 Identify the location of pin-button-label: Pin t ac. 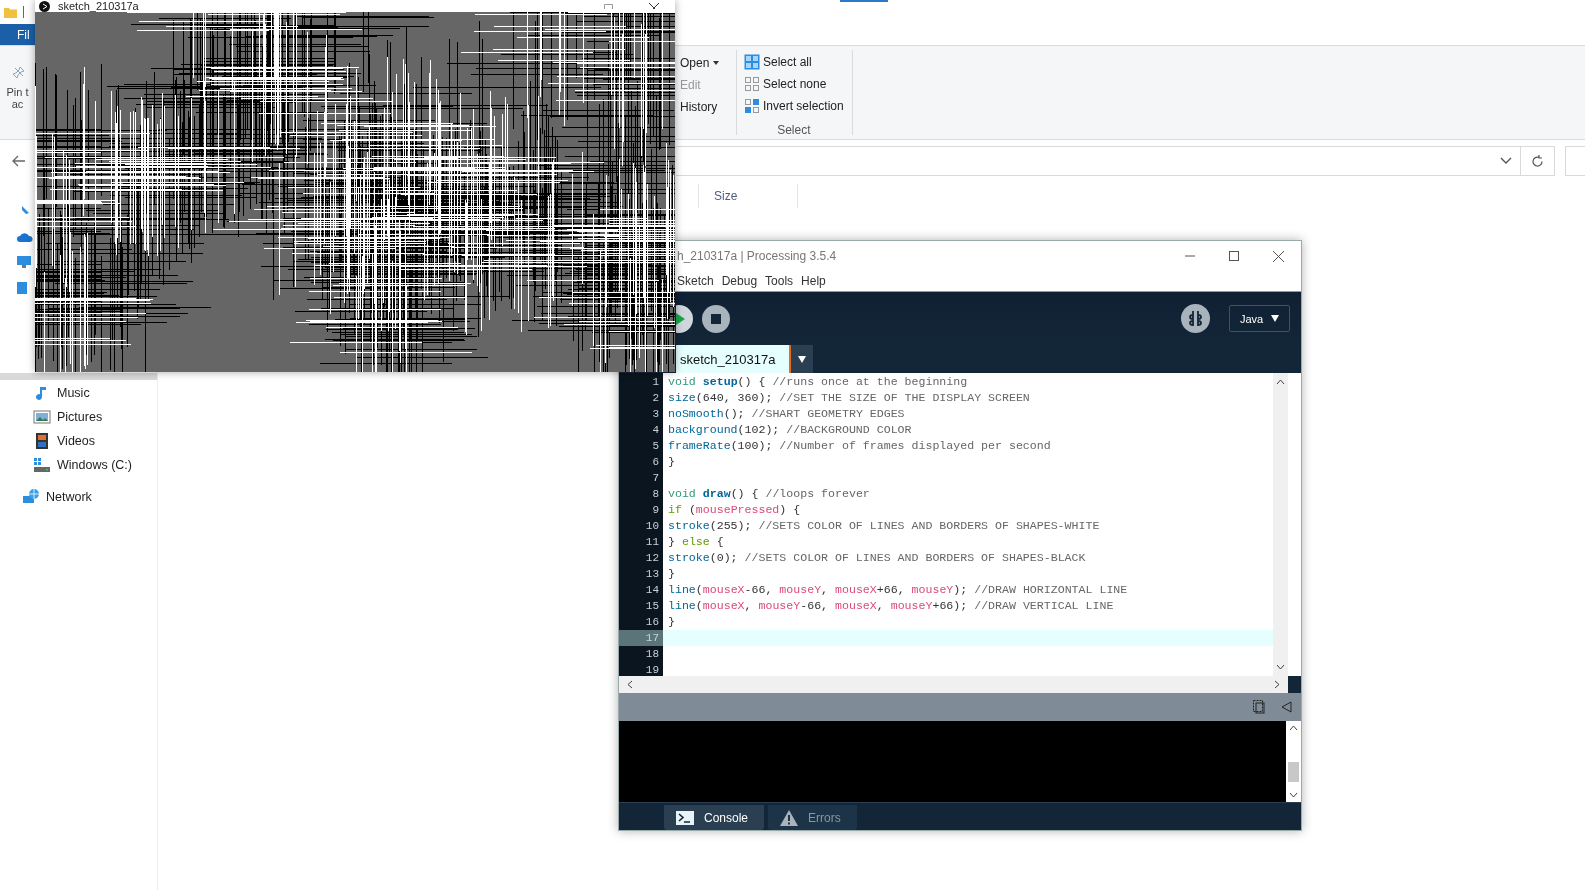
(17, 98).